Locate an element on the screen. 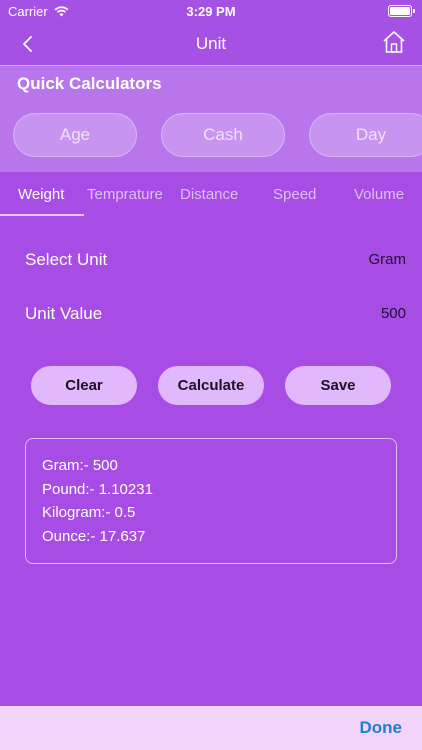  quick-calculators-title: Quick Calculators is located at coordinates (89, 83).